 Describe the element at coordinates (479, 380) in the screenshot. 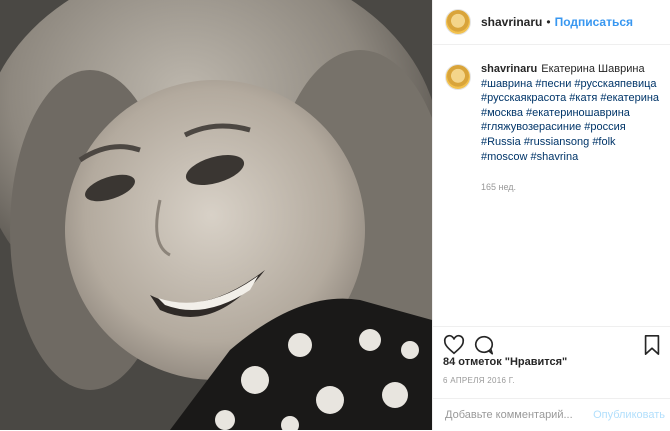

I see `post-date: 6 АПРЕЛЯ 2016 Г.` at that location.